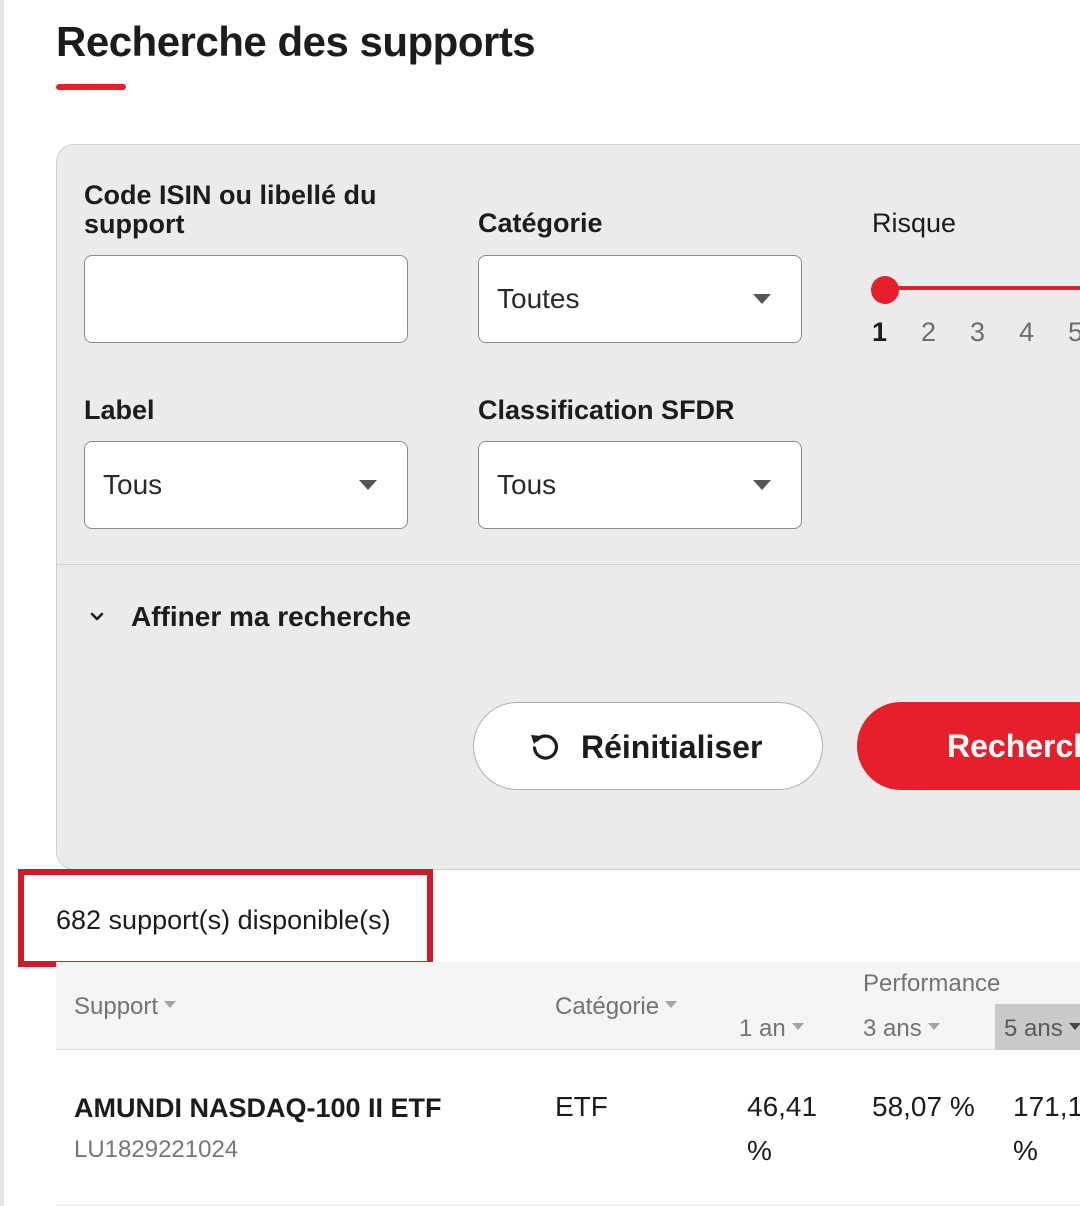 The image size is (1080, 1206). What do you see at coordinates (545, 747) in the screenshot?
I see `reset-icon` at bounding box center [545, 747].